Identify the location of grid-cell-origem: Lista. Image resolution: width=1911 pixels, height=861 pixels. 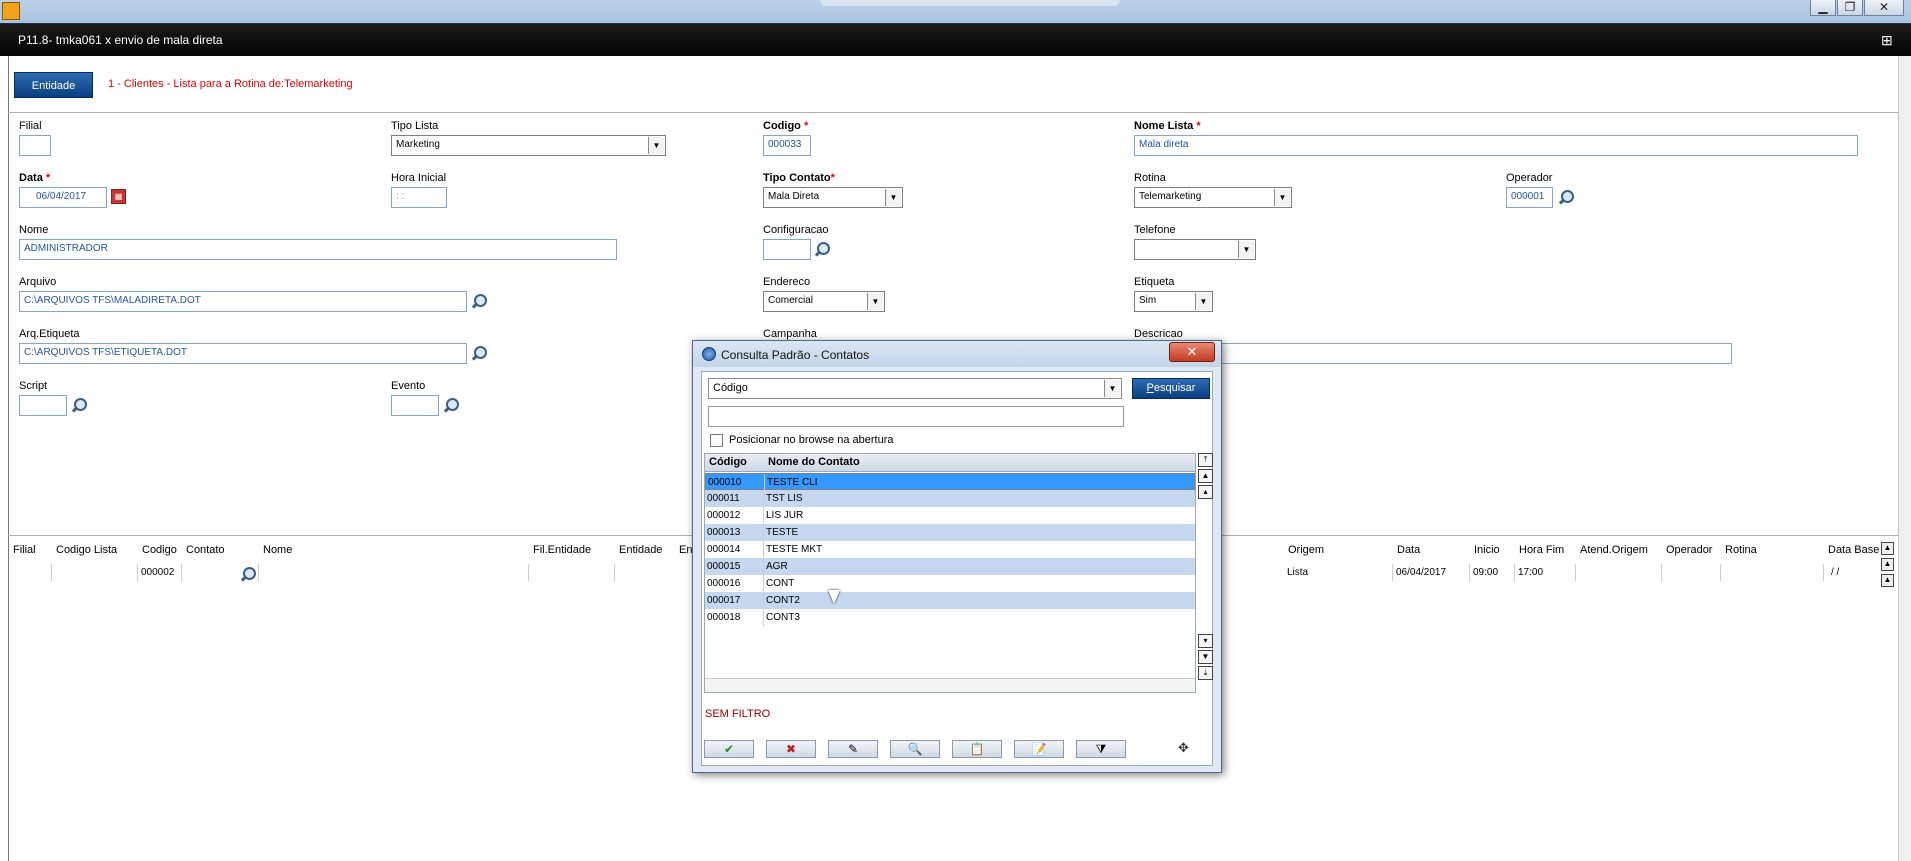
(1297, 572).